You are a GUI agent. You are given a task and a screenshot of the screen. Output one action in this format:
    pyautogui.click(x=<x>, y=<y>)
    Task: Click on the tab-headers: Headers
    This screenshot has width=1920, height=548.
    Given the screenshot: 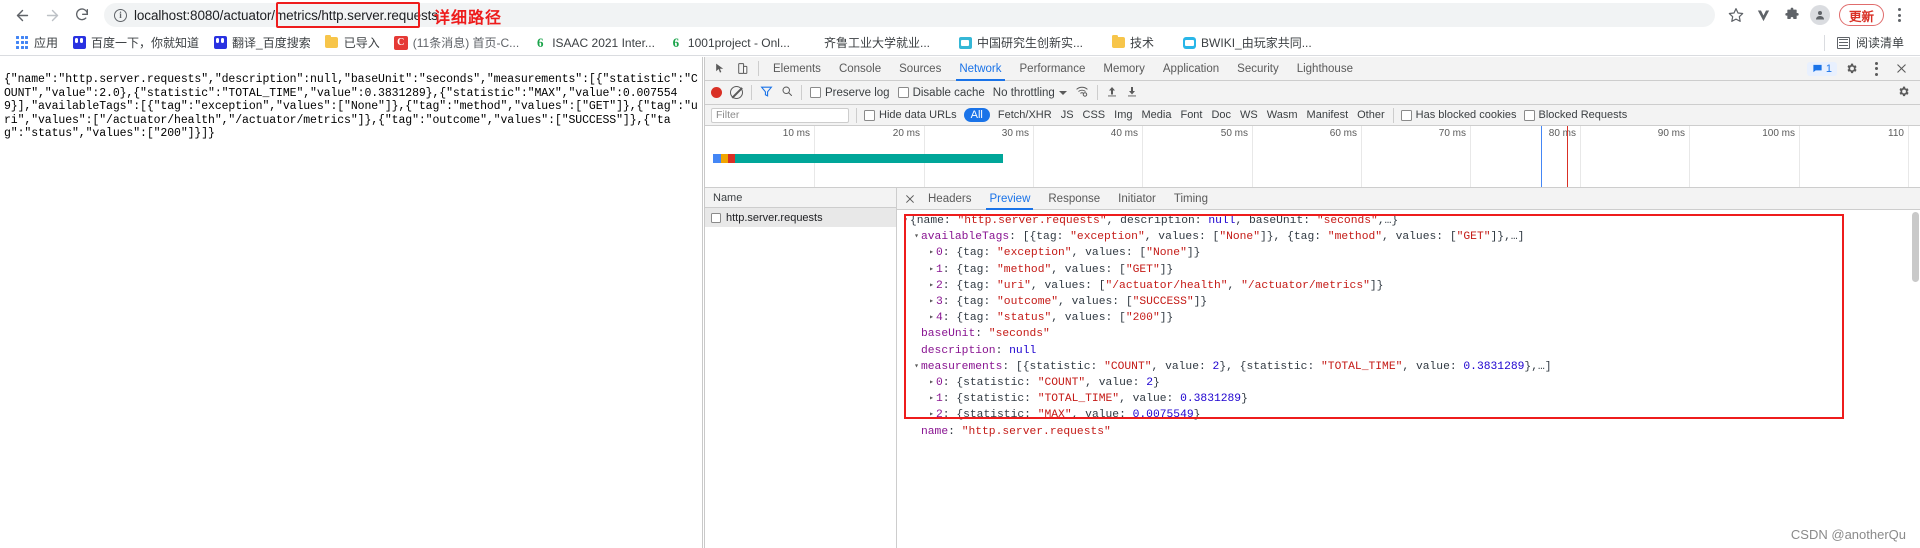 What is the action you would take?
    pyautogui.click(x=949, y=199)
    